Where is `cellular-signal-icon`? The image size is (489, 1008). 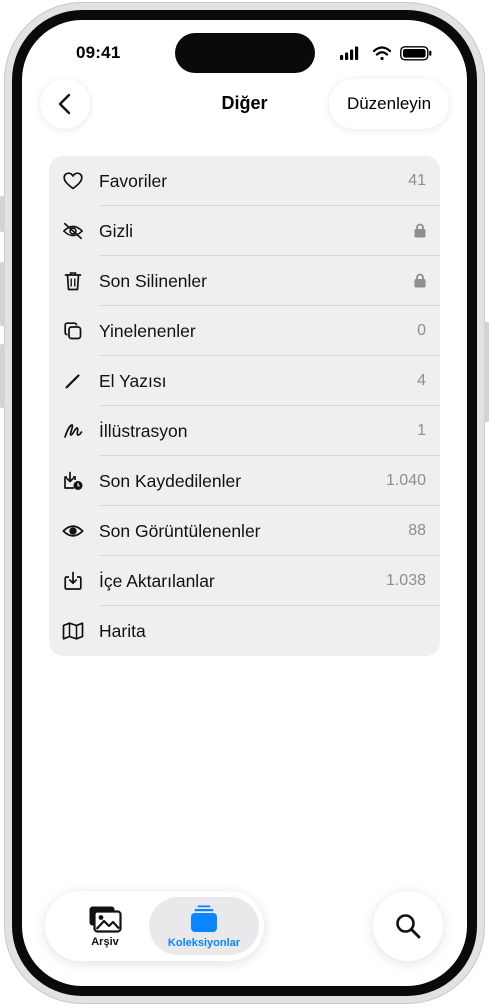
cellular-signal-icon is located at coordinates (349, 53).